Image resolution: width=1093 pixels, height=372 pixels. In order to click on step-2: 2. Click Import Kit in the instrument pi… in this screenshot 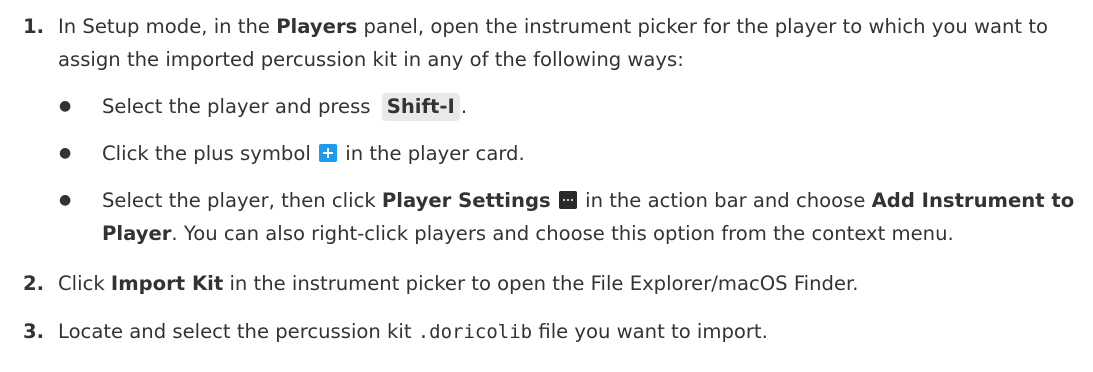, I will do `click(549, 283)`.